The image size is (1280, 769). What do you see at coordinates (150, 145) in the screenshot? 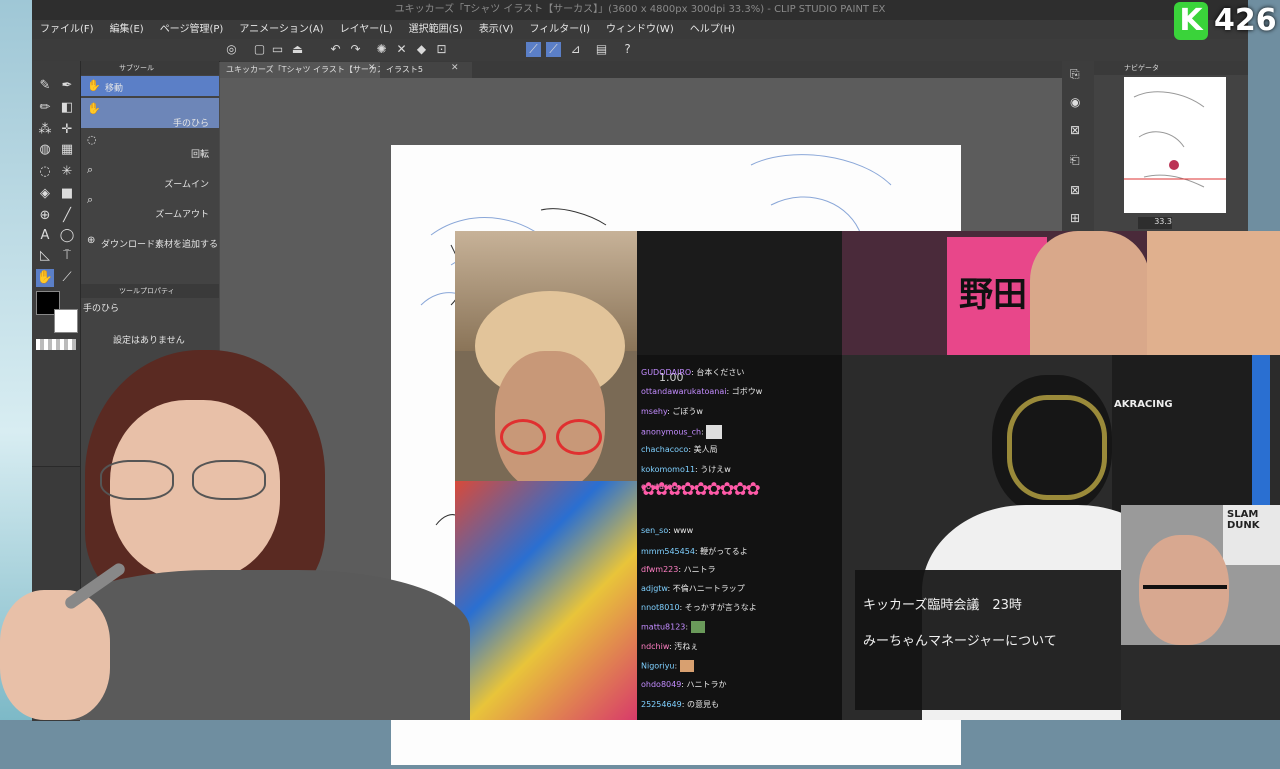
I see `subtool-rotate: ◌ 回転` at bounding box center [150, 145].